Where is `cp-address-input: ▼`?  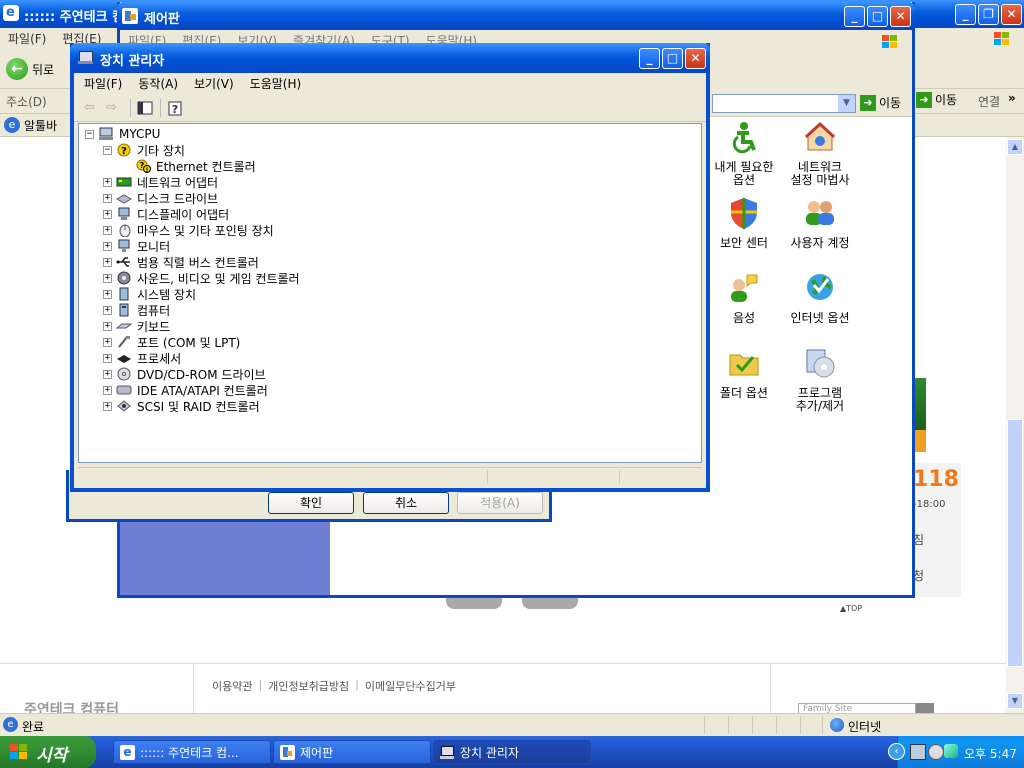 cp-address-input: ▼ is located at coordinates (784, 103).